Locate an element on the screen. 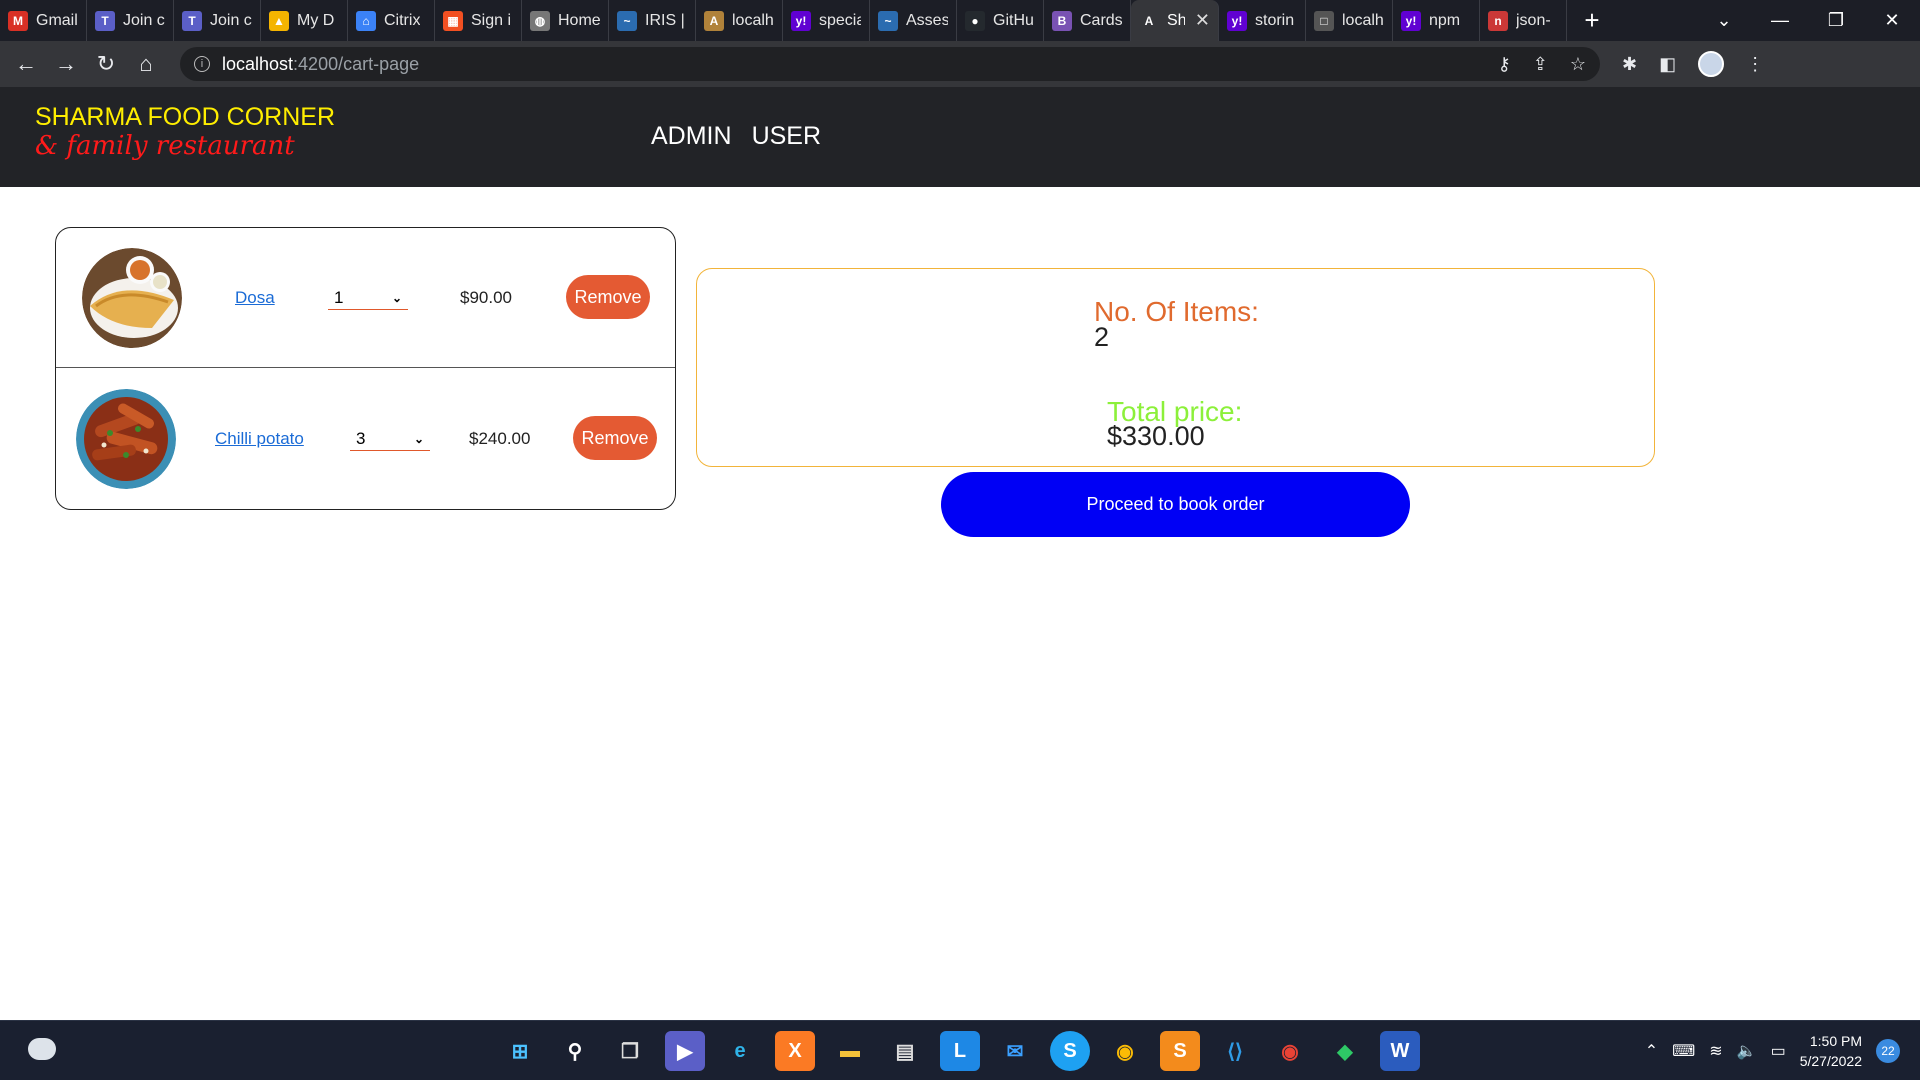 This screenshot has width=1920, height=1080. browser-tab: ◍ Home is located at coordinates (565, 20).